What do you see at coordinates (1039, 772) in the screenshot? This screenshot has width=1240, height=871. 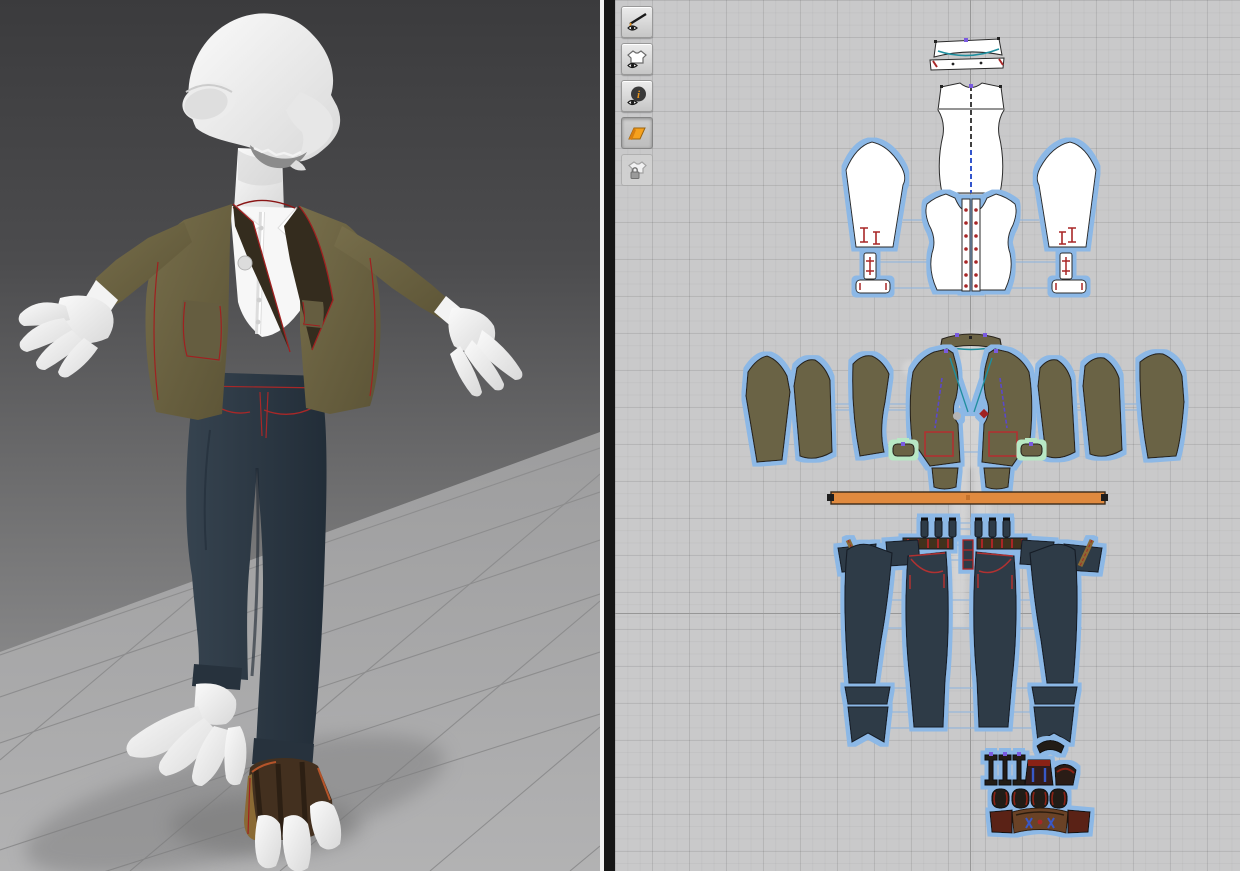 I see `sandal-vamp-piece` at bounding box center [1039, 772].